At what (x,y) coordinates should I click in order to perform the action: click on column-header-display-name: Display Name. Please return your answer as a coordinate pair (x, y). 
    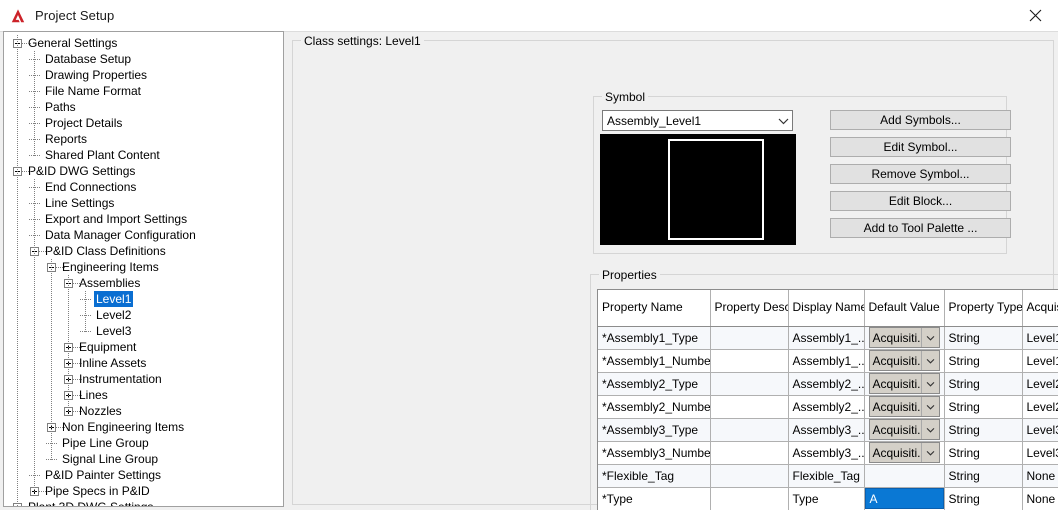
    Looking at the image, I should click on (826, 308).